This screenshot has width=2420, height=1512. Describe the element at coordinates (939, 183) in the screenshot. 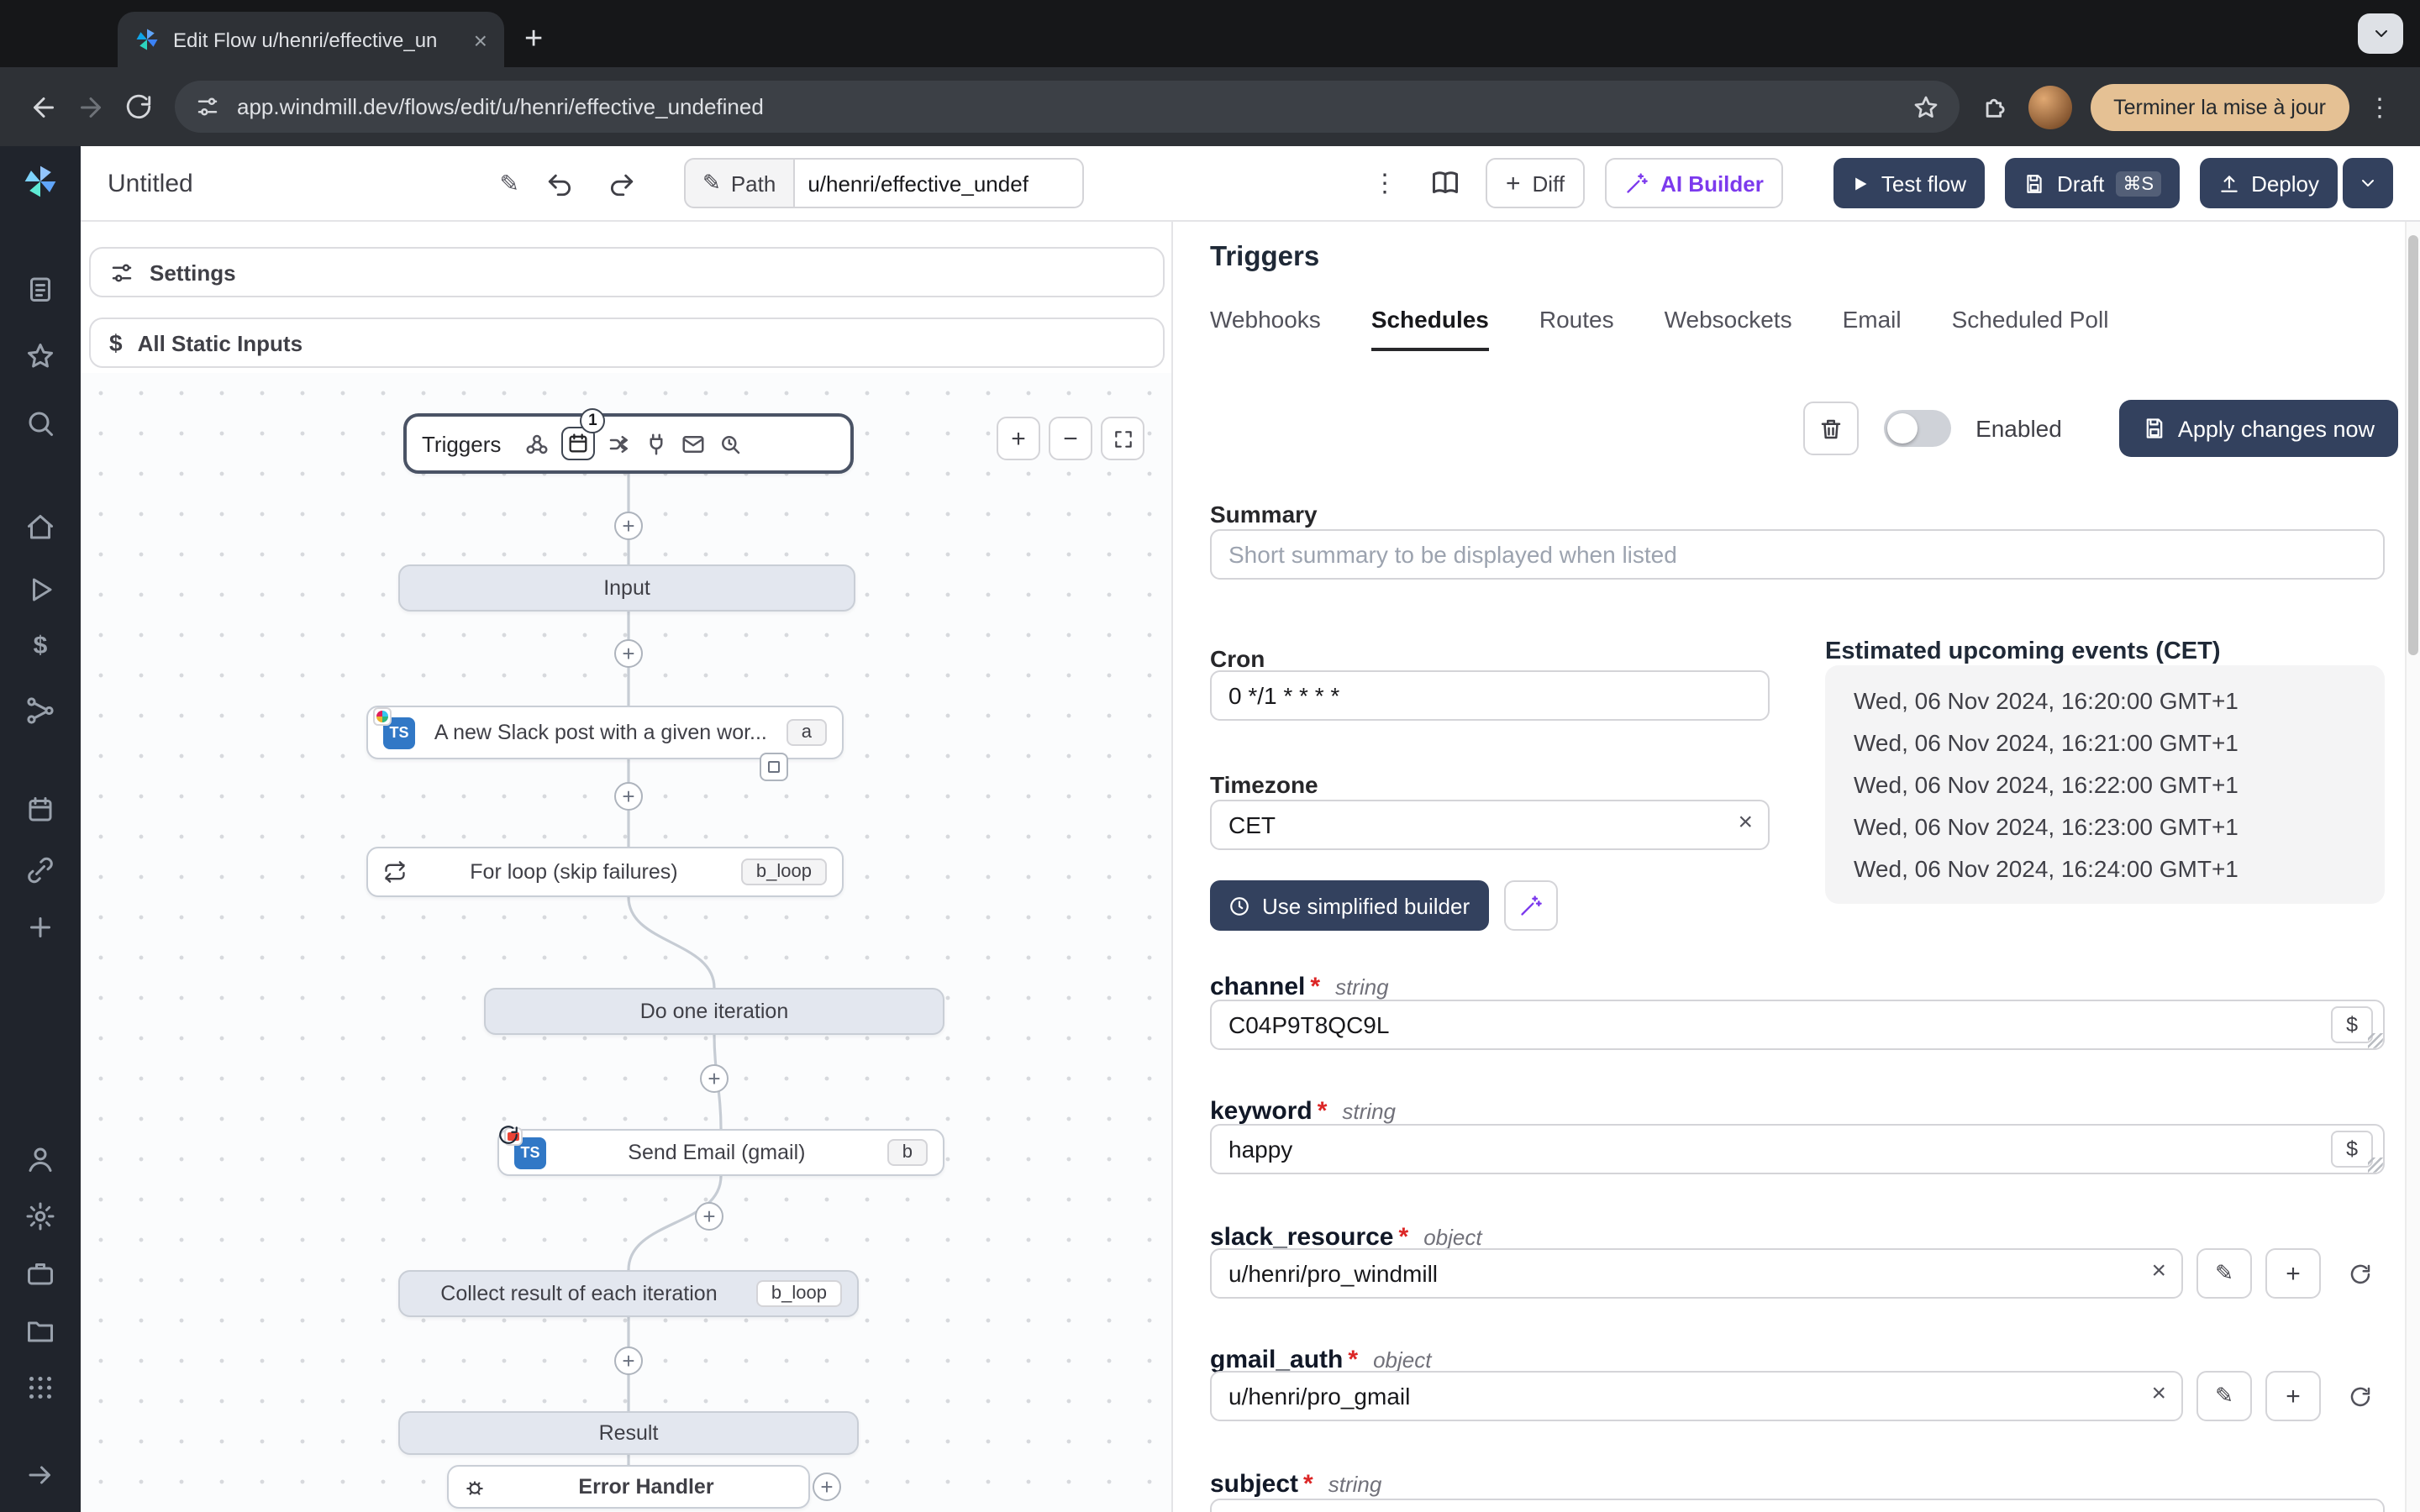

I see `path-input` at that location.